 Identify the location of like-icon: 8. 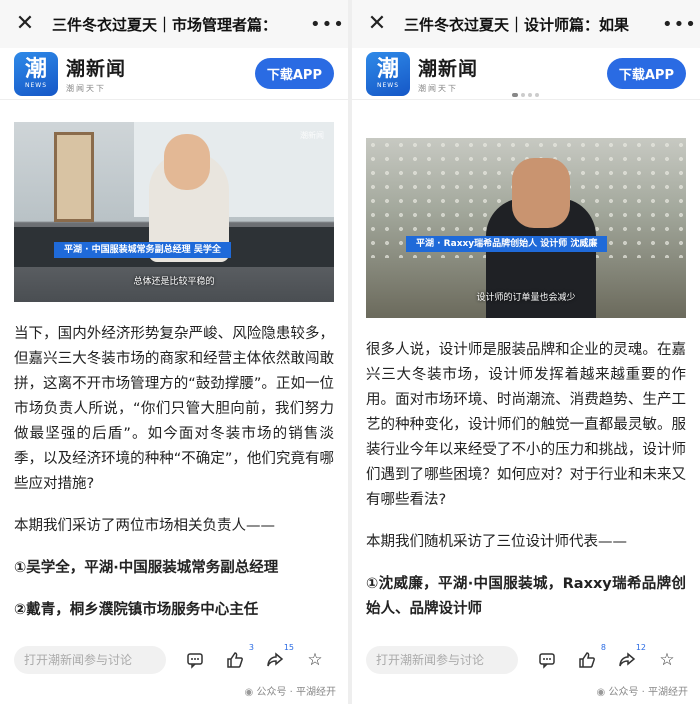
(591, 657).